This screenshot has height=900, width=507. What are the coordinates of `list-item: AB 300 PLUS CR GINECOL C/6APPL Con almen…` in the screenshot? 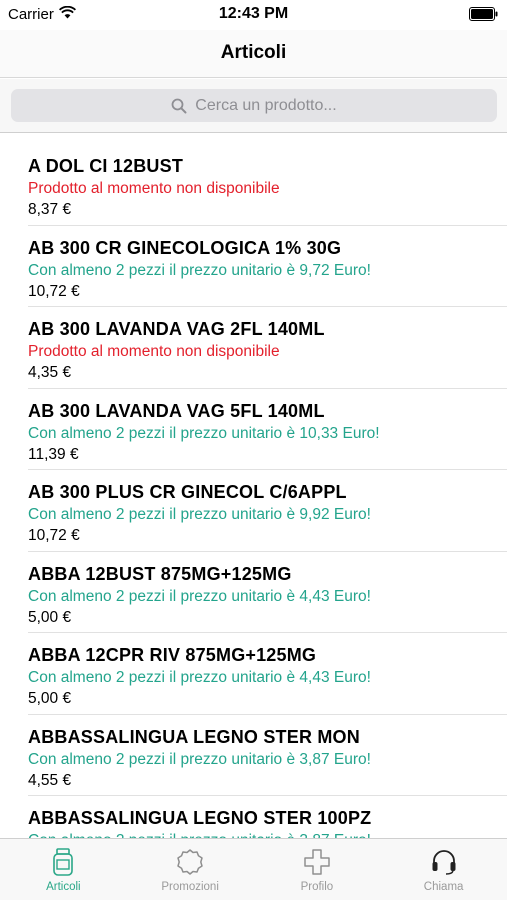 It's located at (267, 511).